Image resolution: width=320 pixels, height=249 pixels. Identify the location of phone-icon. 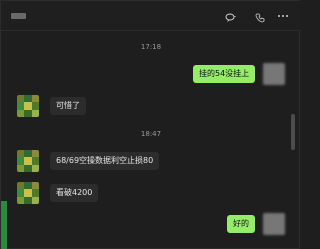
(260, 18).